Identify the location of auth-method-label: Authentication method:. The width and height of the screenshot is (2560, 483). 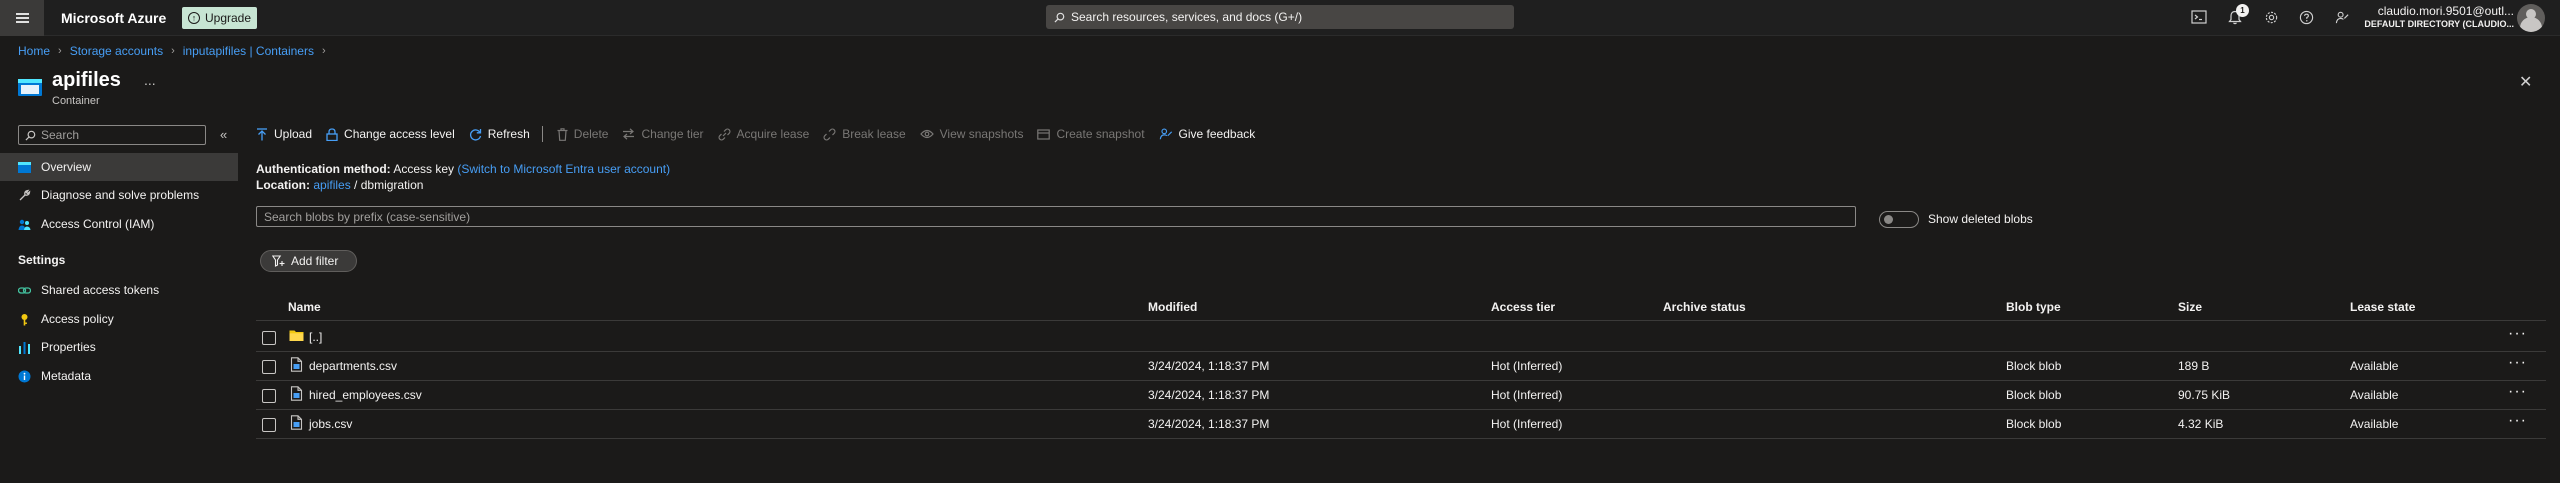
(323, 169).